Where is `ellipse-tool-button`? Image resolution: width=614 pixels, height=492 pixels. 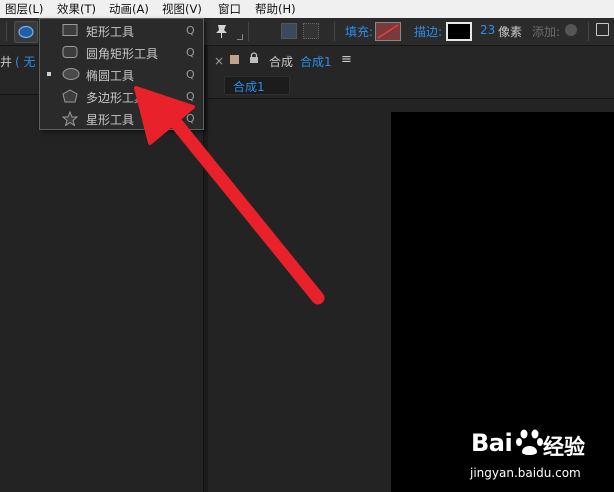 ellipse-tool-button is located at coordinates (26, 32).